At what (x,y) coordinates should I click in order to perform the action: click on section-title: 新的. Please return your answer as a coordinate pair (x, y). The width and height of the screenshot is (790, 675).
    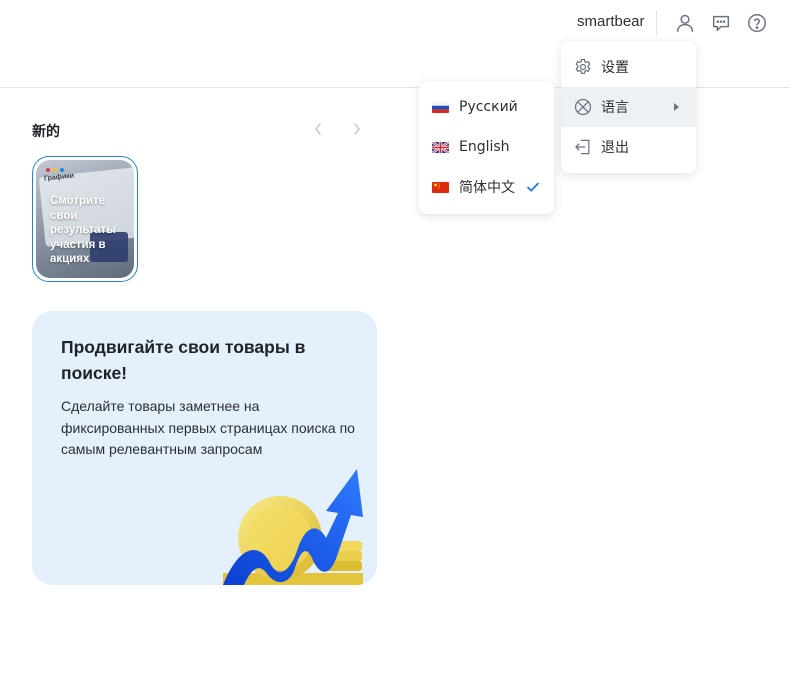
    Looking at the image, I should click on (46, 131).